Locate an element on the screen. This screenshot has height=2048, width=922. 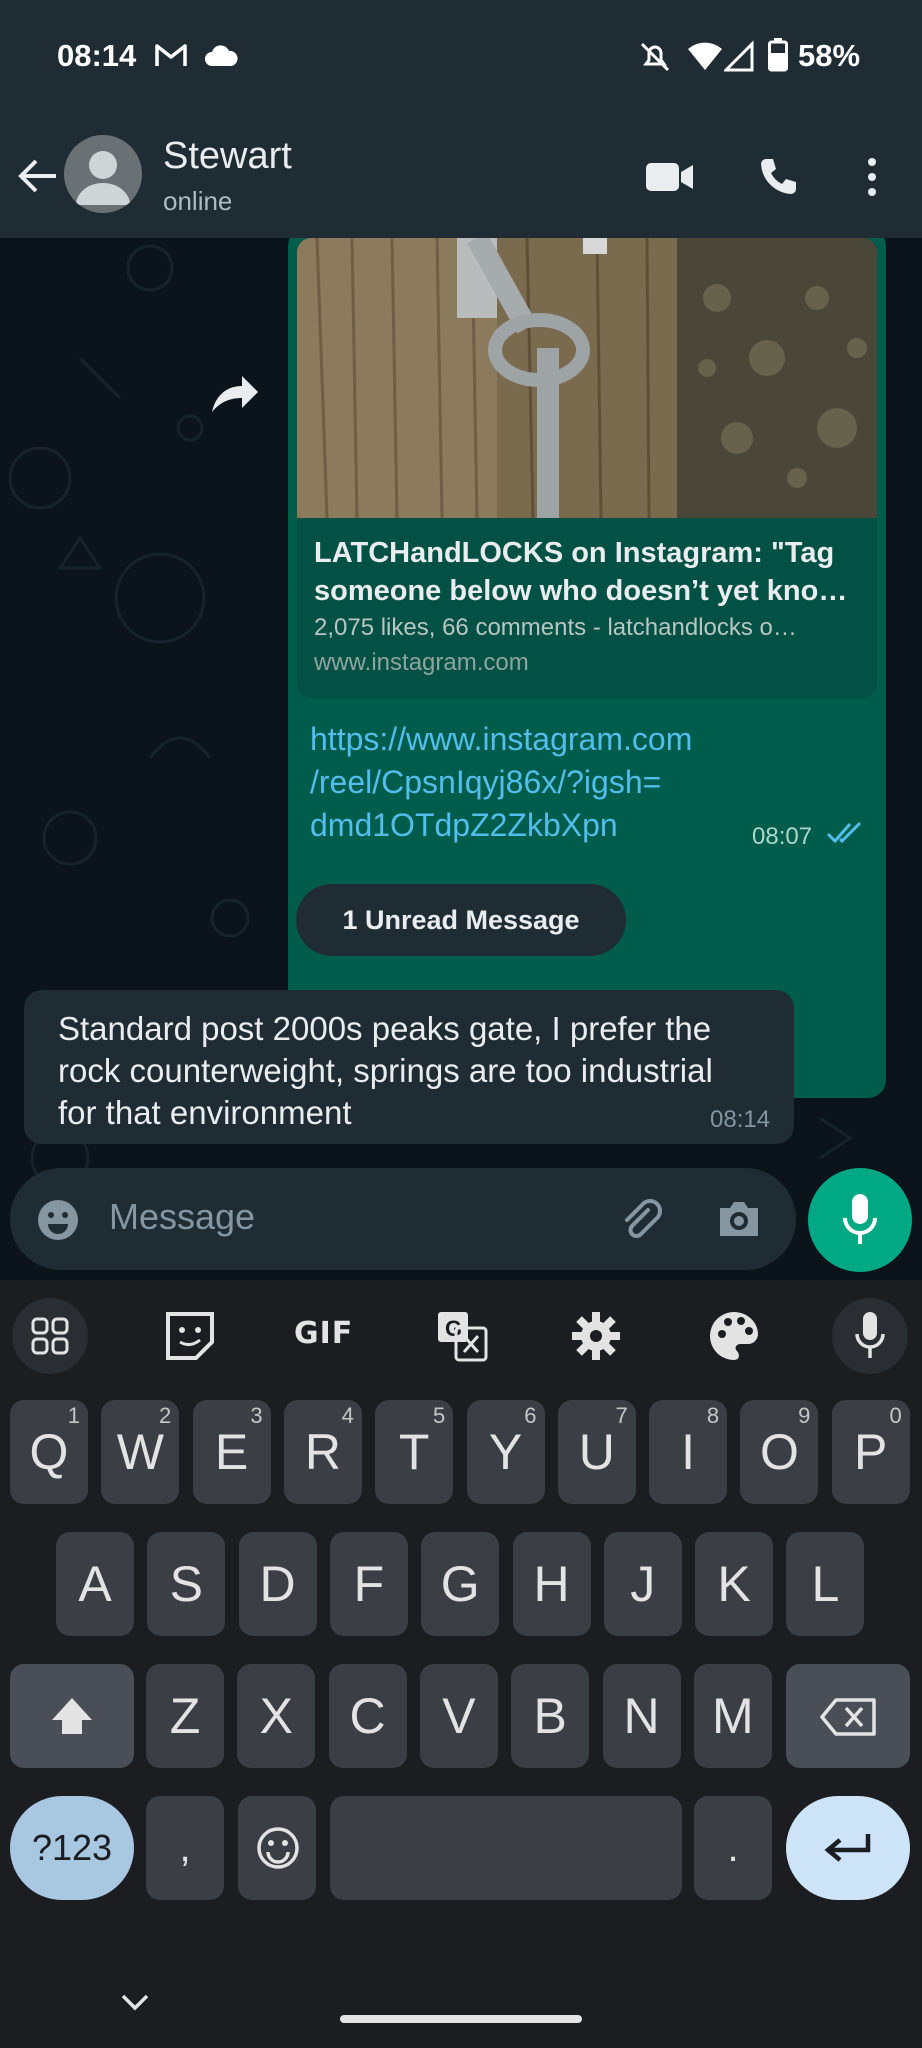
key-l: L is located at coordinates (825, 1584).